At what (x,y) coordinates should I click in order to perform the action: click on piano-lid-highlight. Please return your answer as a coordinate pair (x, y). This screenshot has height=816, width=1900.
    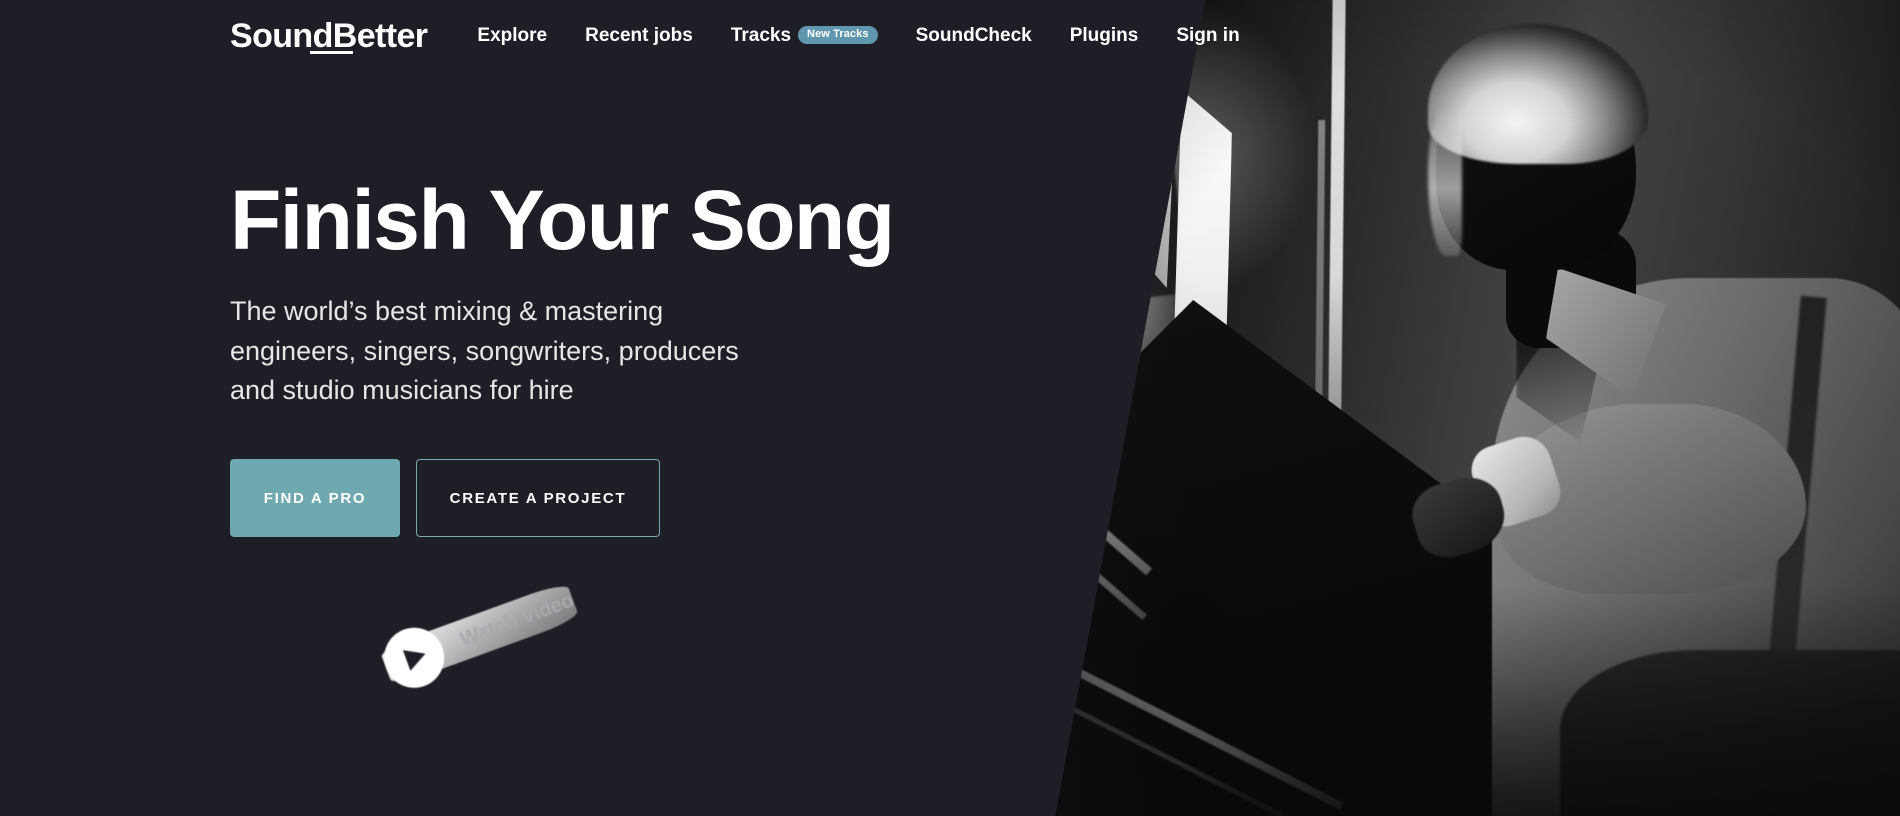
    Looking at the image, I should click on (1104, 493).